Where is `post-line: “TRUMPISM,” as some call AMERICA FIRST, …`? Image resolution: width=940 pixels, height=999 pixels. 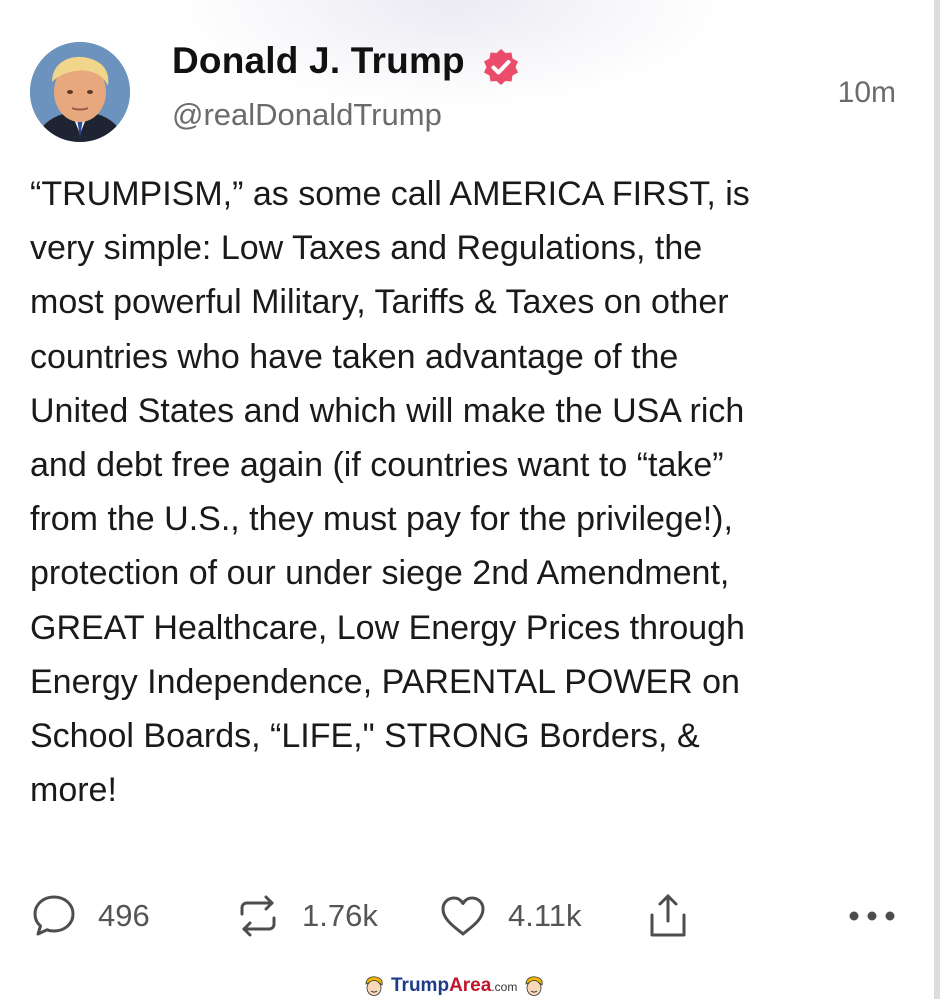 post-line: “TRUMPISM,” as some call AMERICA FIRST, … is located at coordinates (390, 194).